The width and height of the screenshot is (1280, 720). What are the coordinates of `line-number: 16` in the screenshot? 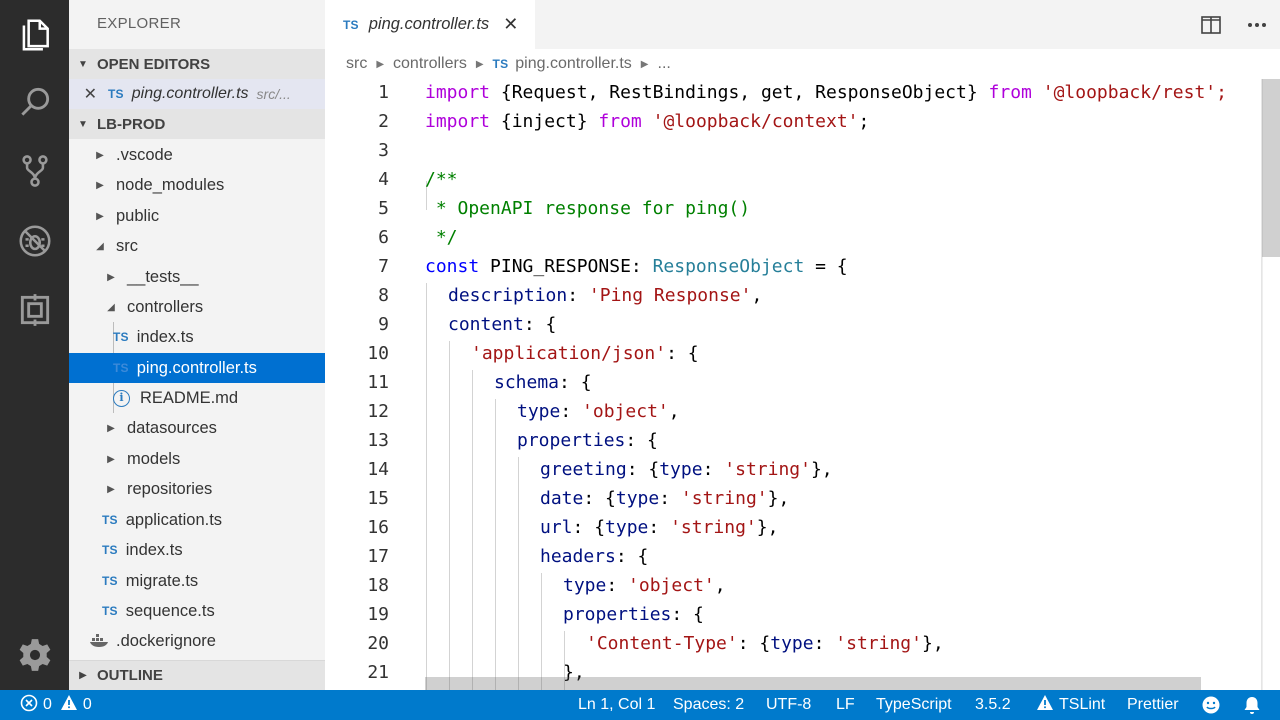 It's located at (378, 527).